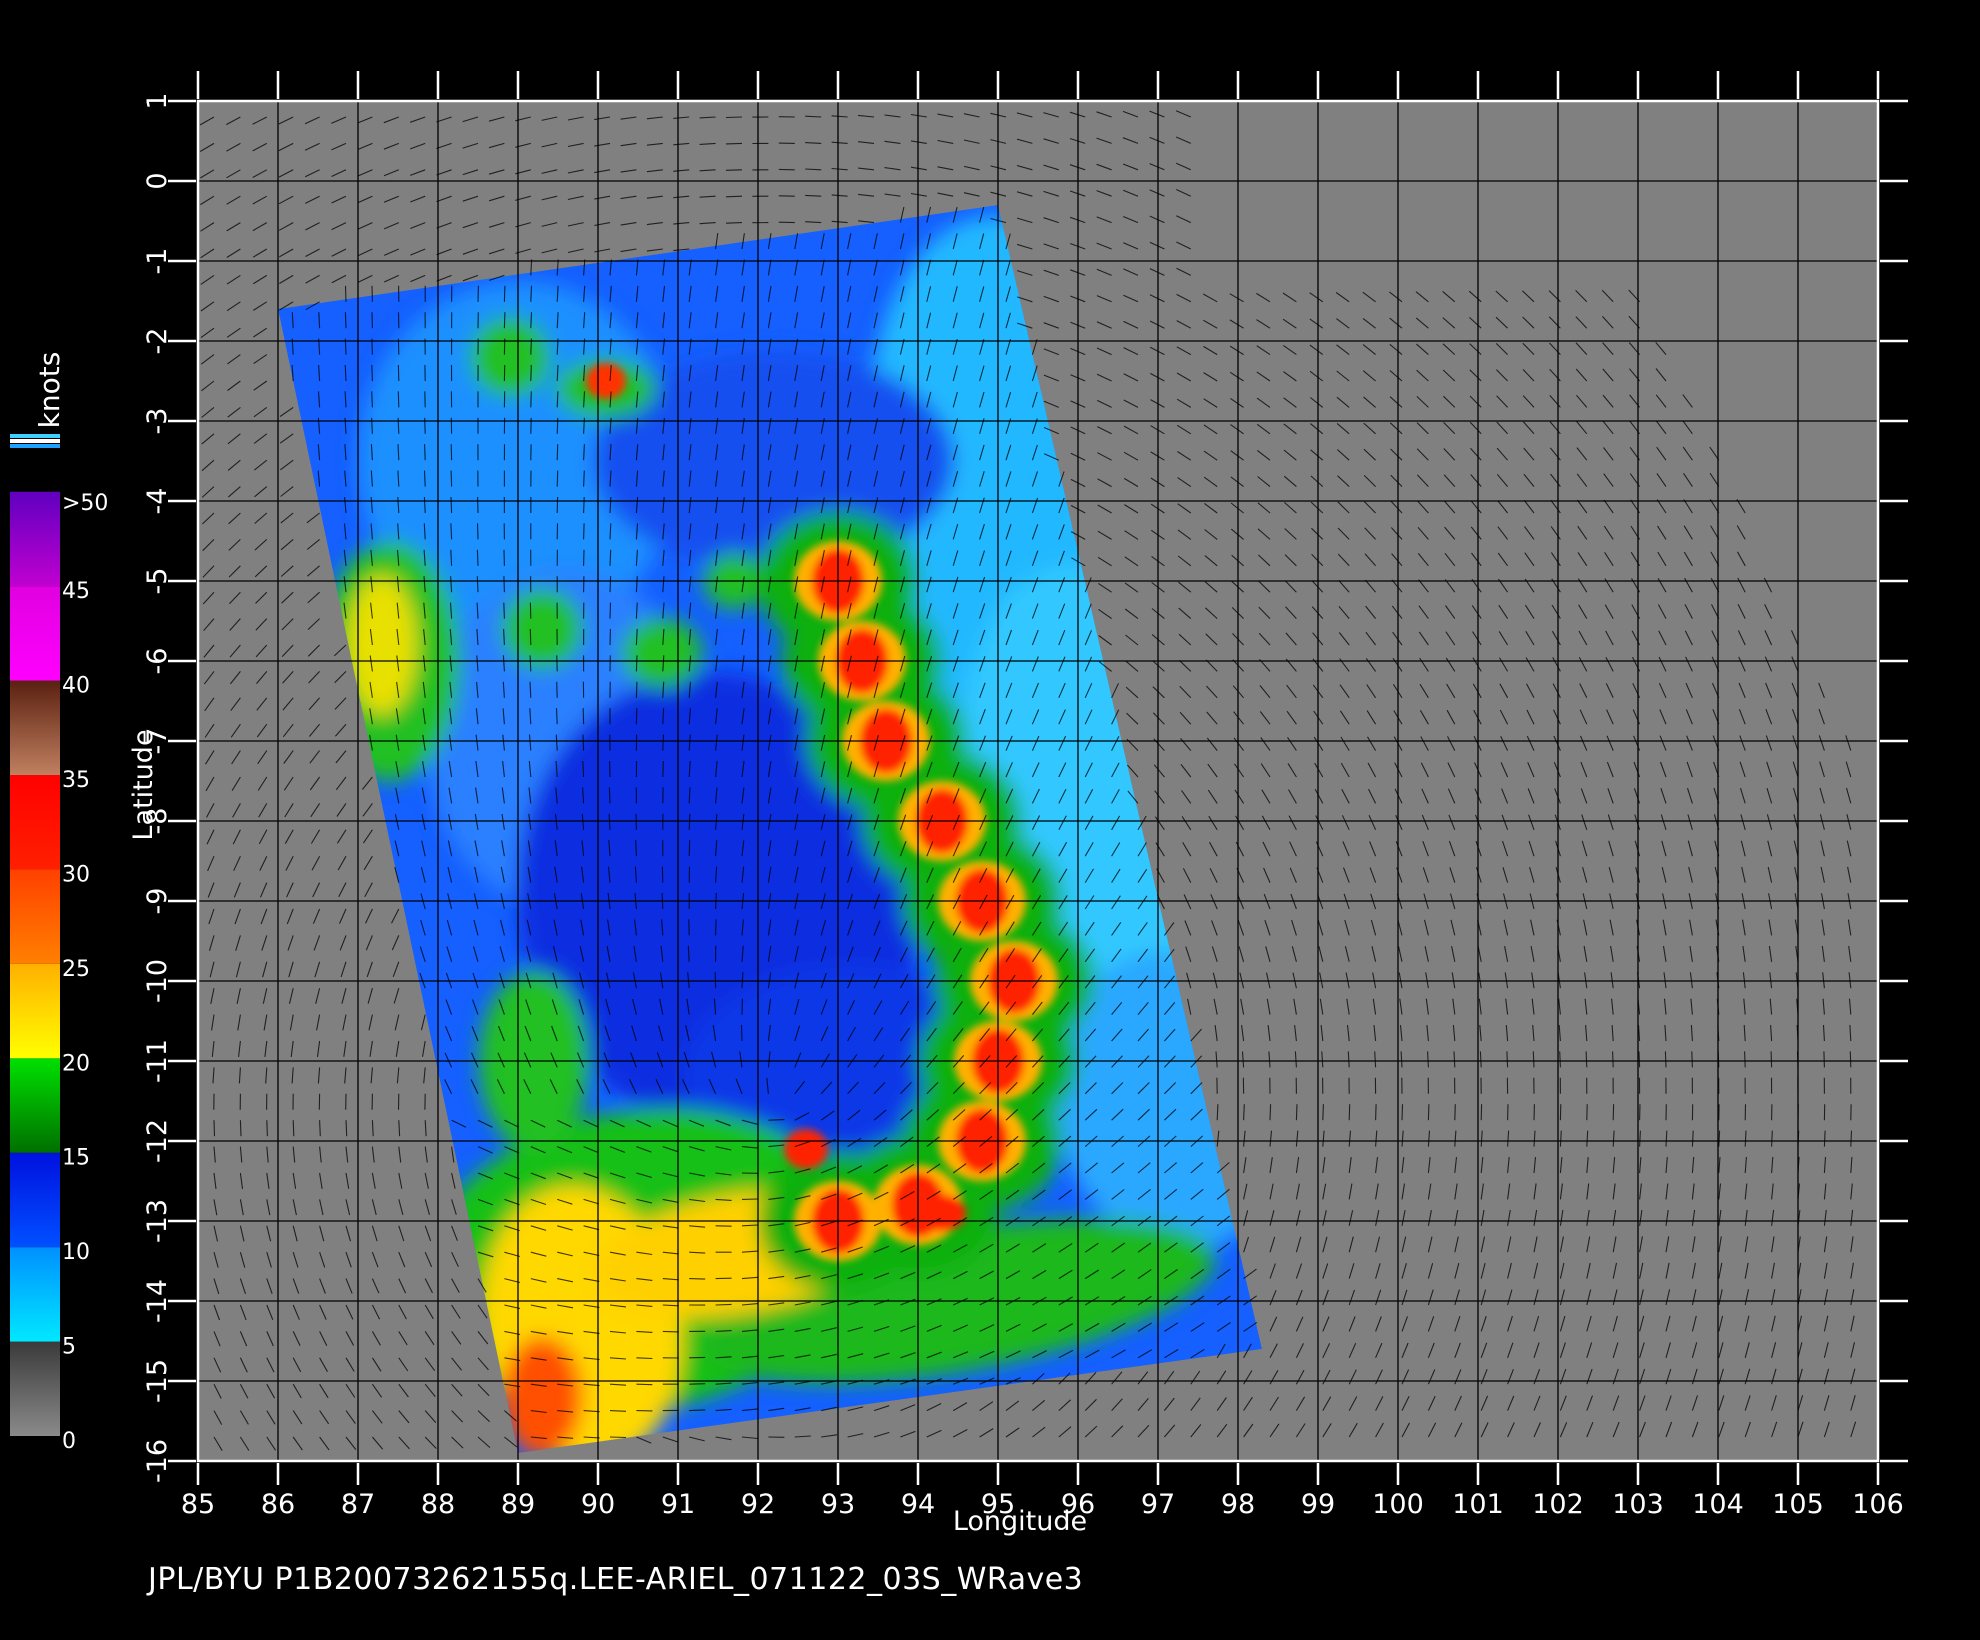 The height and width of the screenshot is (1640, 1980). Describe the element at coordinates (598, 1504) in the screenshot. I see `lon-tick-label: 90` at that location.